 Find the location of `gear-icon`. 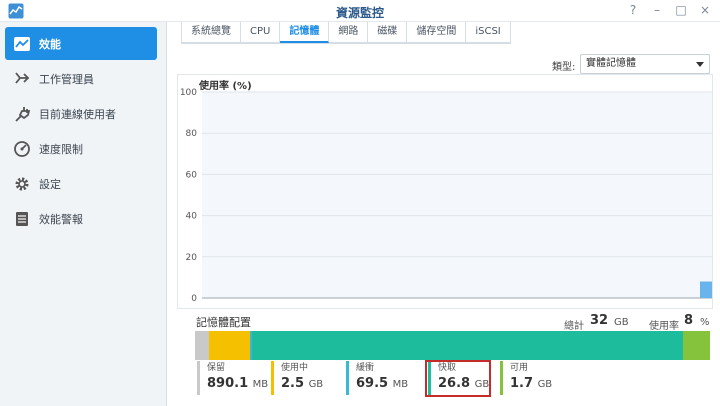

gear-icon is located at coordinates (22, 184).